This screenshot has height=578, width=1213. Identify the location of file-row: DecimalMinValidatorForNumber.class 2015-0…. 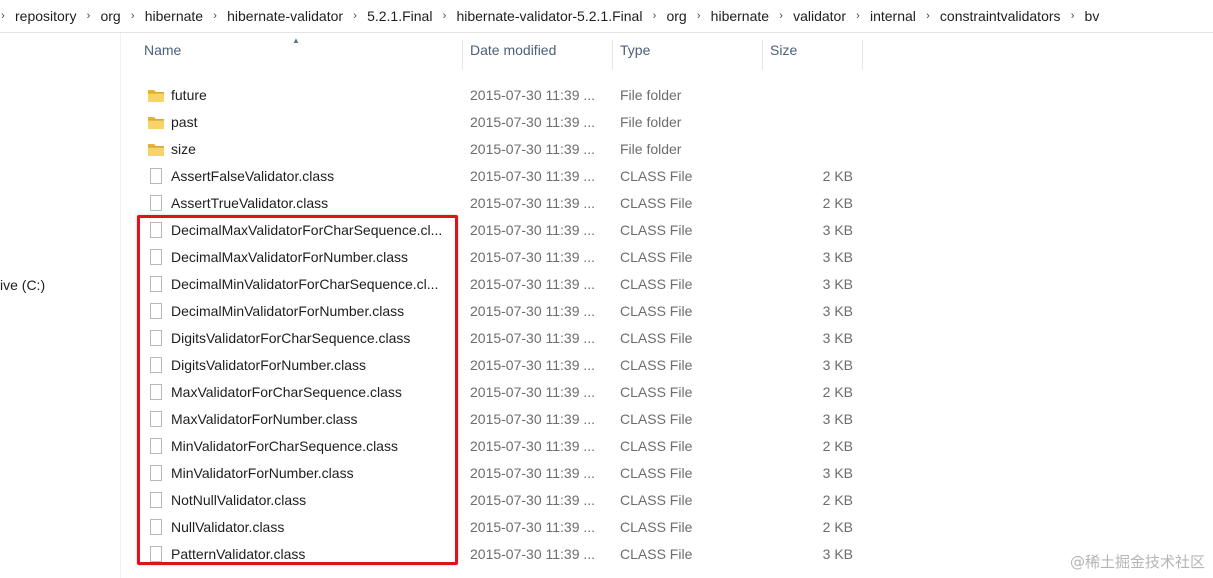
(499, 311).